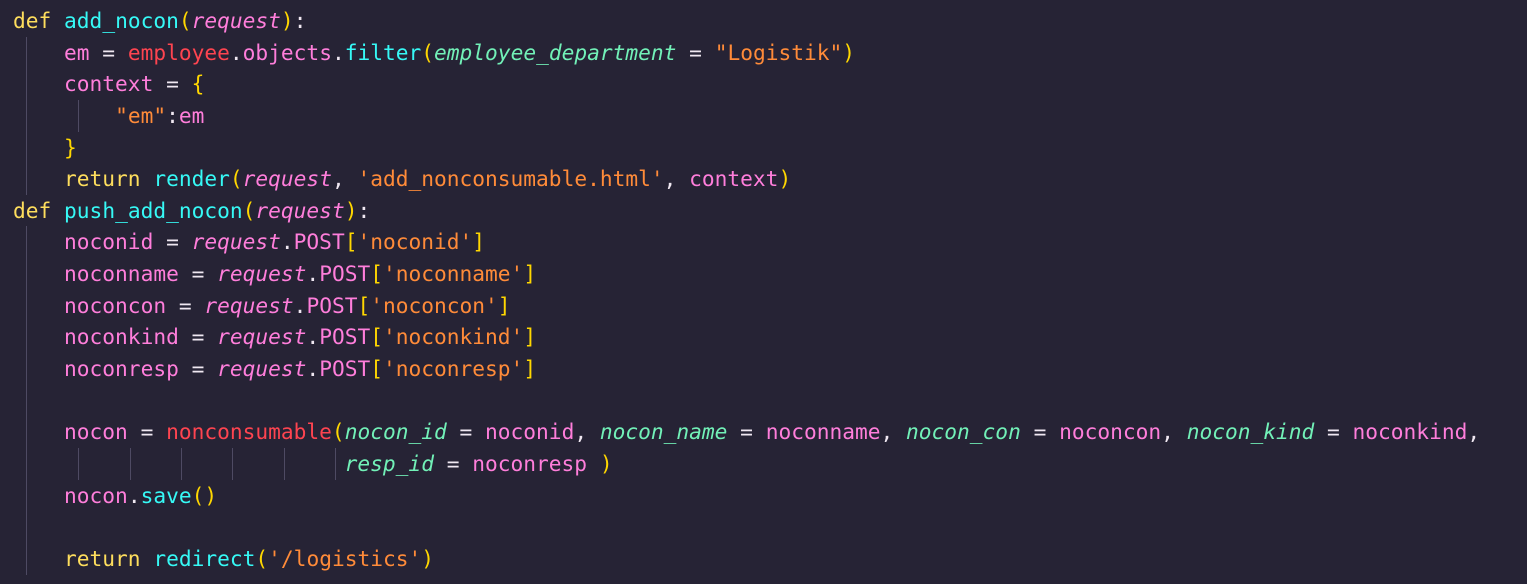 Image resolution: width=1527 pixels, height=584 pixels. I want to click on code-token: objects, so click(287, 52).